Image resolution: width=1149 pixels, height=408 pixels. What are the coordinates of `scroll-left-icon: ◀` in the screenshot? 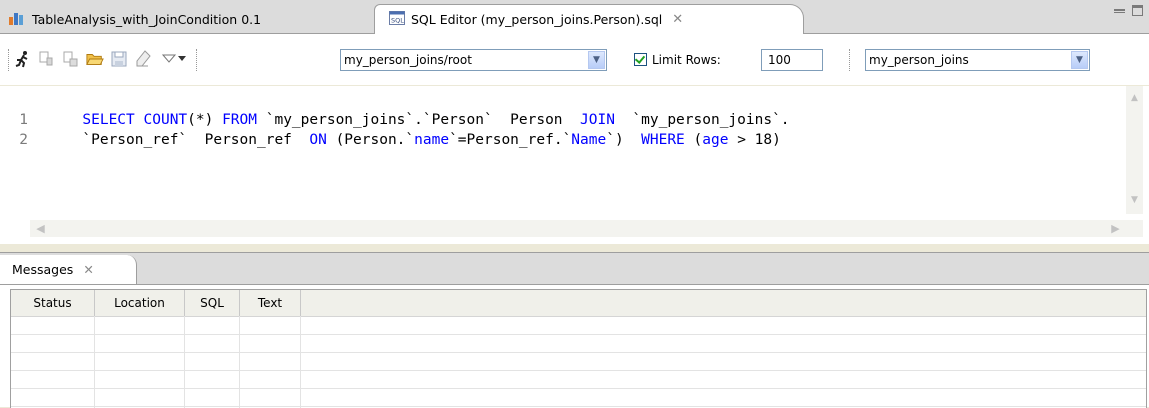 It's located at (40, 228).